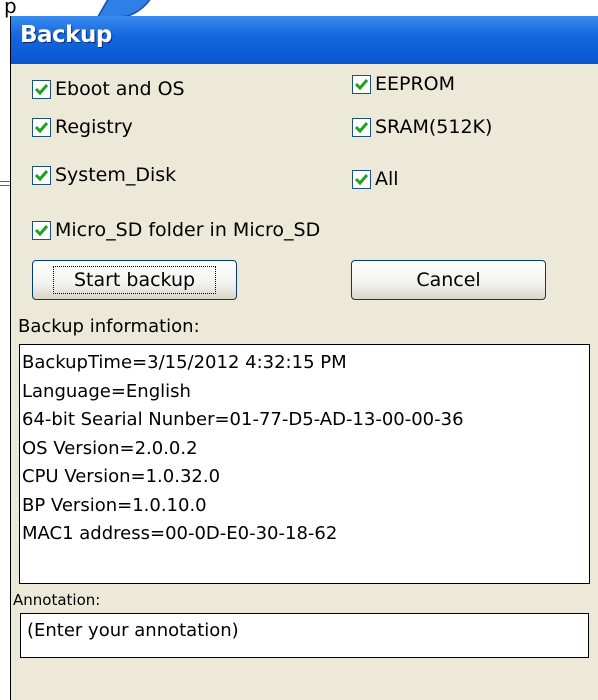 This screenshot has width=598, height=700. I want to click on all-option: All, so click(375, 179).